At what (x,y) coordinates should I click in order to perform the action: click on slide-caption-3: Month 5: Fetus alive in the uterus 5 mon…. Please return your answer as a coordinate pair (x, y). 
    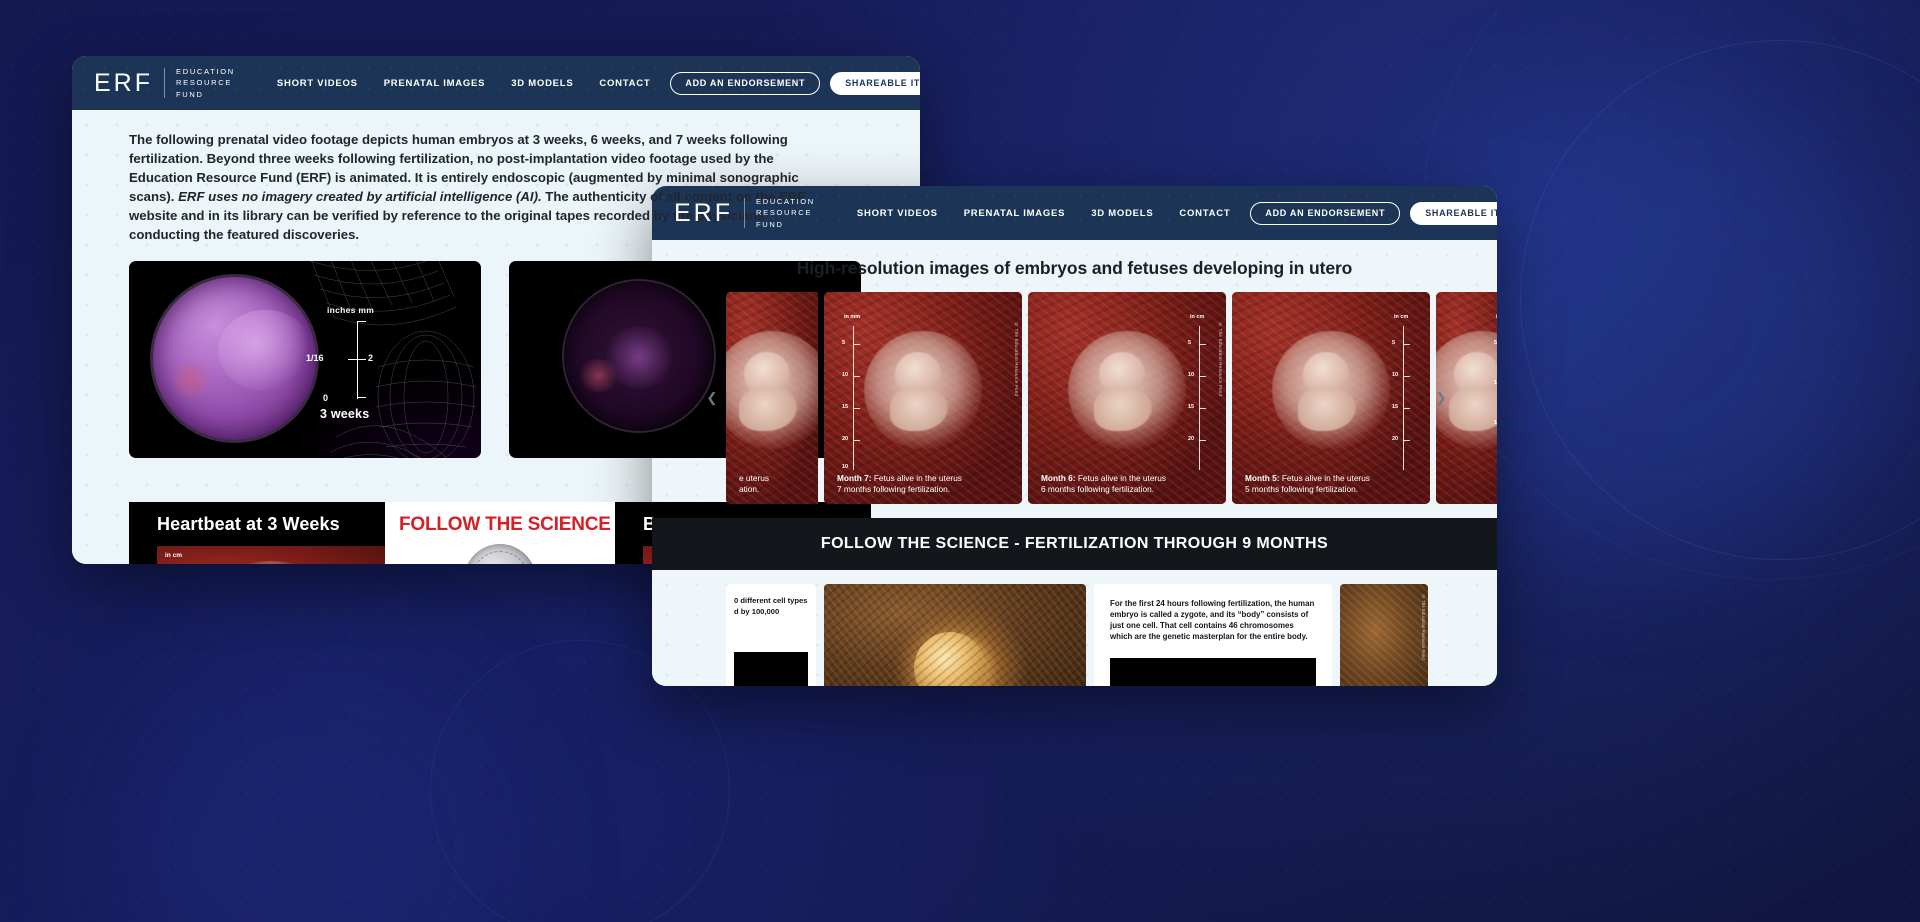
    Looking at the image, I should click on (1331, 484).